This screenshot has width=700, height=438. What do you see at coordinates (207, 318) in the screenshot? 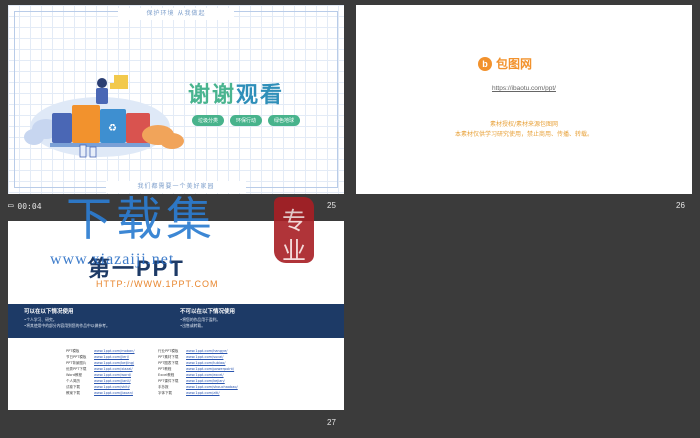
I see `forbidden-column: 不可以在以下情况使用 •将您的作品用于盈利。 •出售或转载。` at bounding box center [207, 318].